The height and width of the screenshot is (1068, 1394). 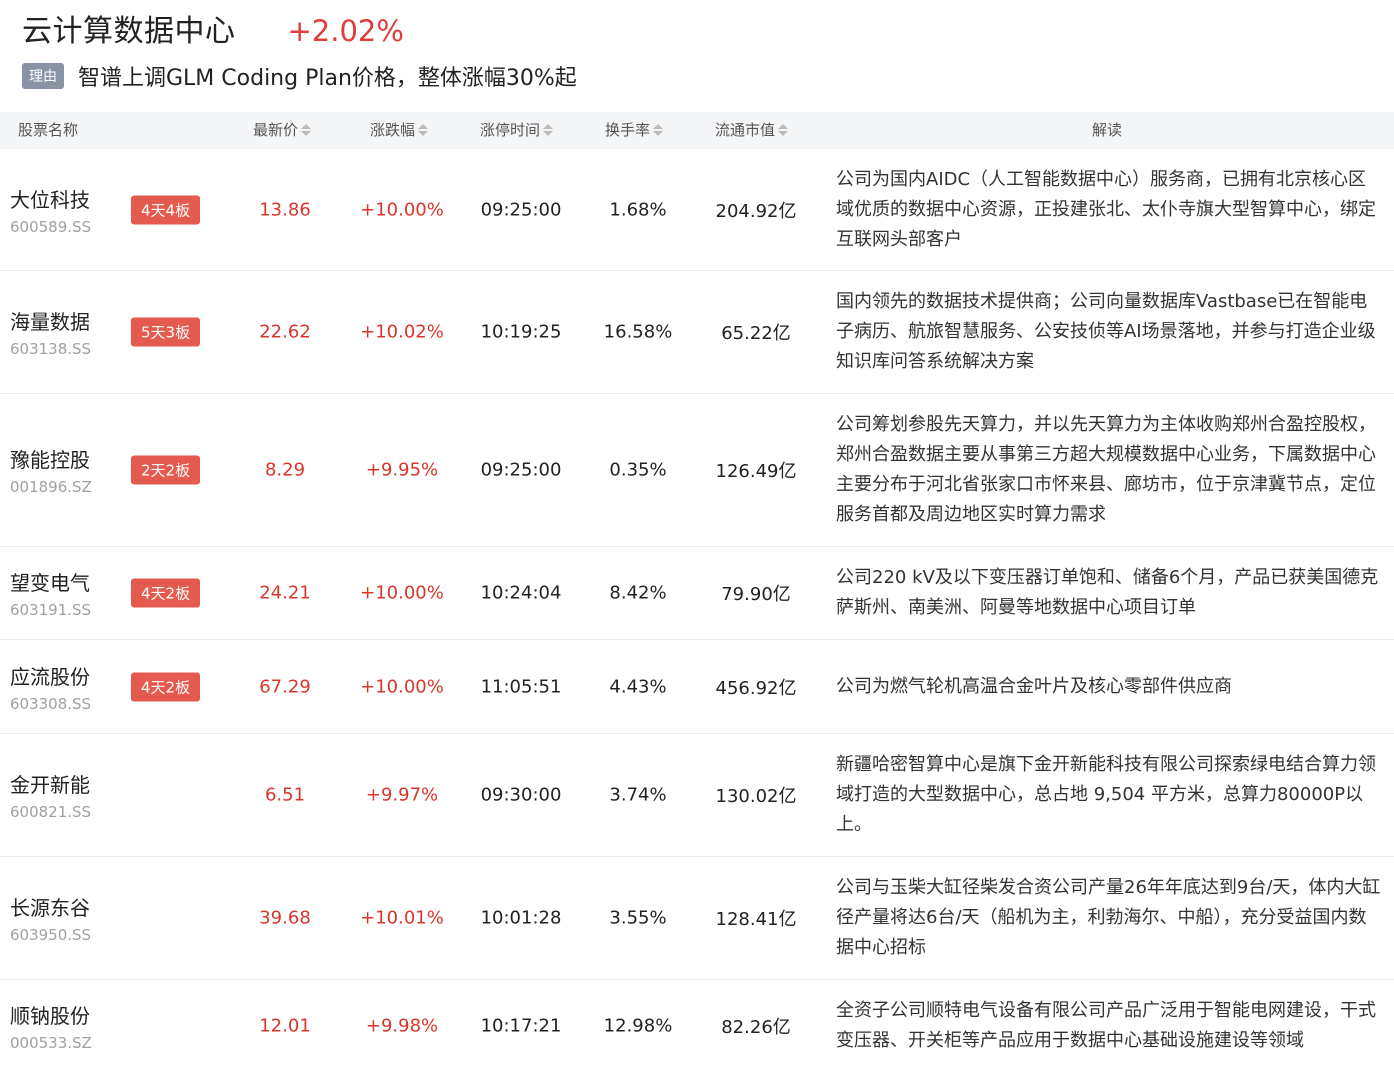 I want to click on col-header-price: 最新价, so click(x=282, y=130).